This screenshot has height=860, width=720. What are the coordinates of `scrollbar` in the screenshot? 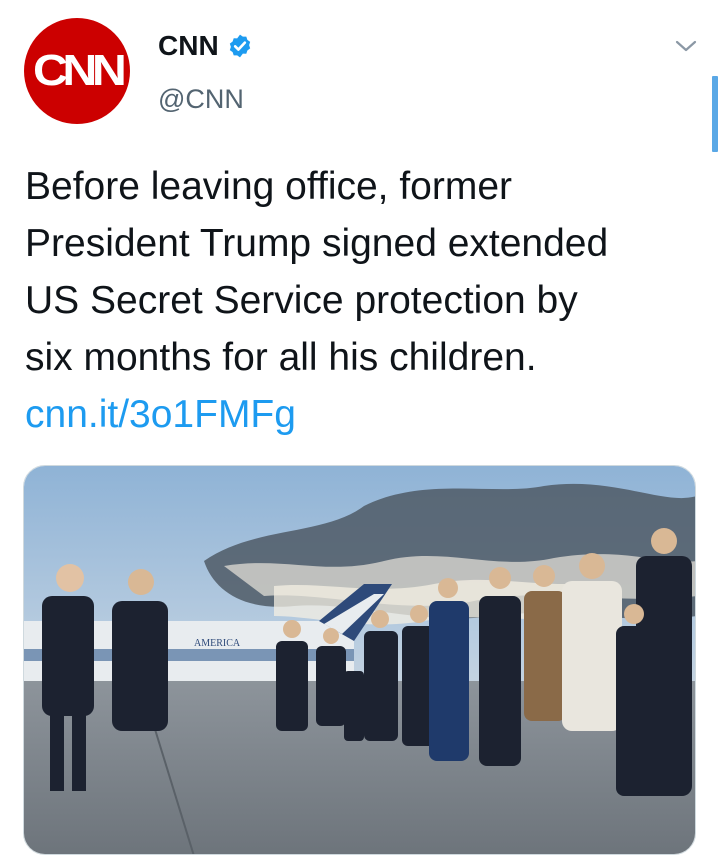 It's located at (715, 114).